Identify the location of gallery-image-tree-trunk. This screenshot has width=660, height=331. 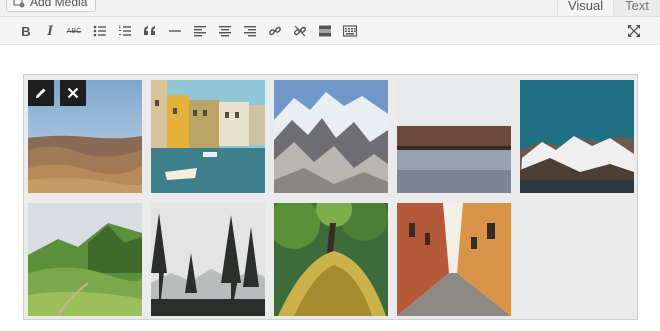
(331, 259).